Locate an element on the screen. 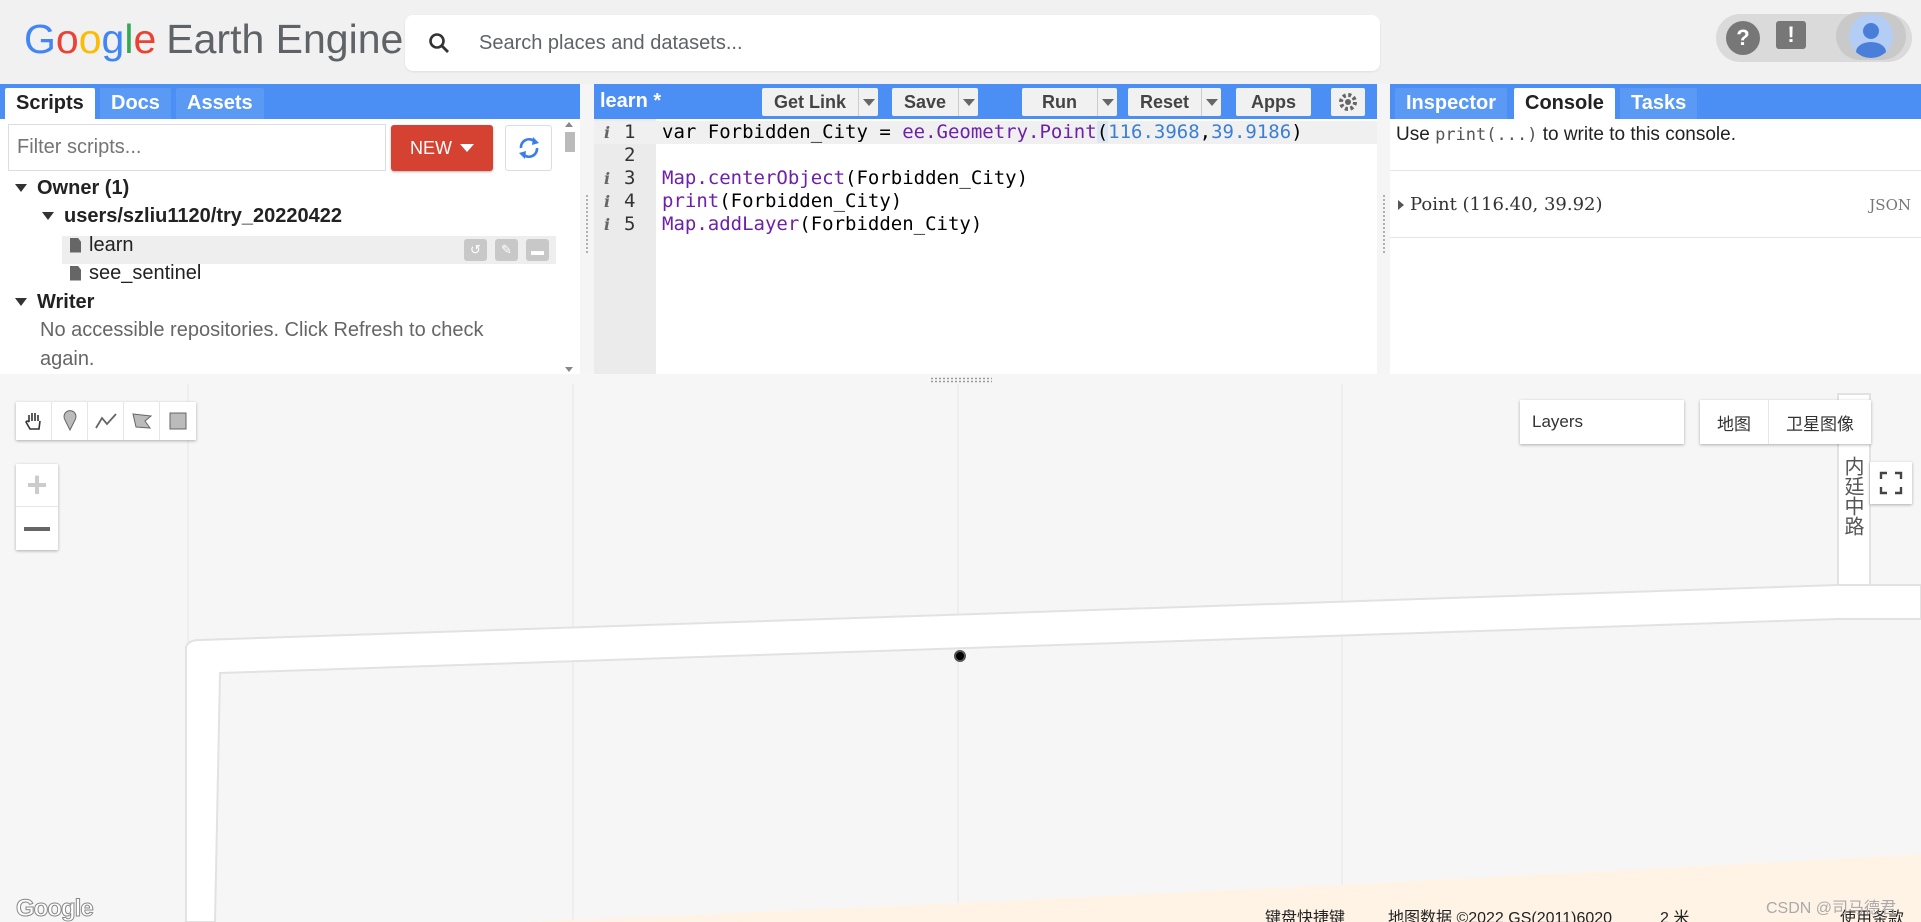 The width and height of the screenshot is (1921, 922). get-link-button: Get Link is located at coordinates (820, 102).